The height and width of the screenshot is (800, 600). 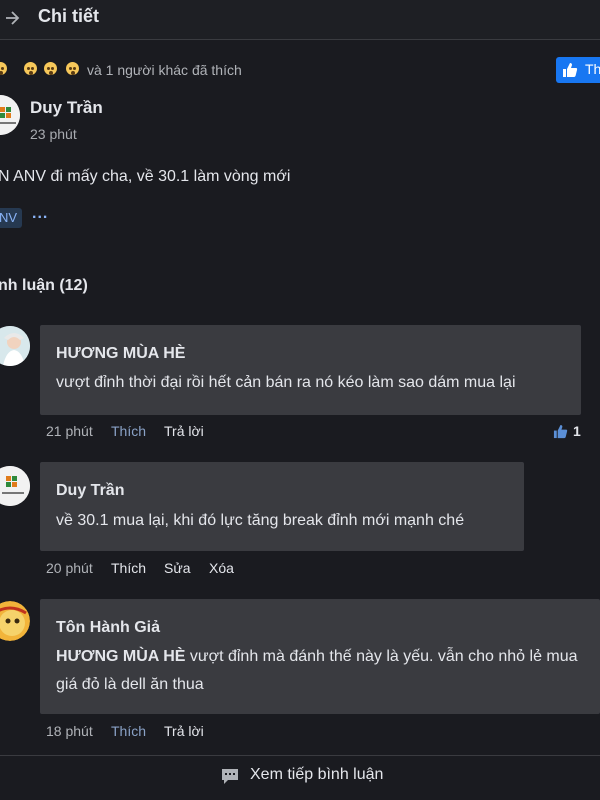 What do you see at coordinates (577, 431) in the screenshot?
I see `like-count-number: 1` at bounding box center [577, 431].